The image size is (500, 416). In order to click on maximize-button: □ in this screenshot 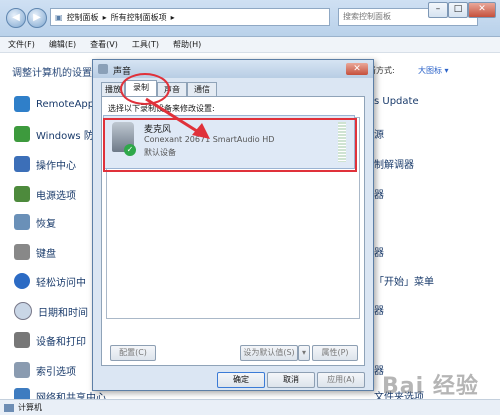, I will do `click(458, 10)`.